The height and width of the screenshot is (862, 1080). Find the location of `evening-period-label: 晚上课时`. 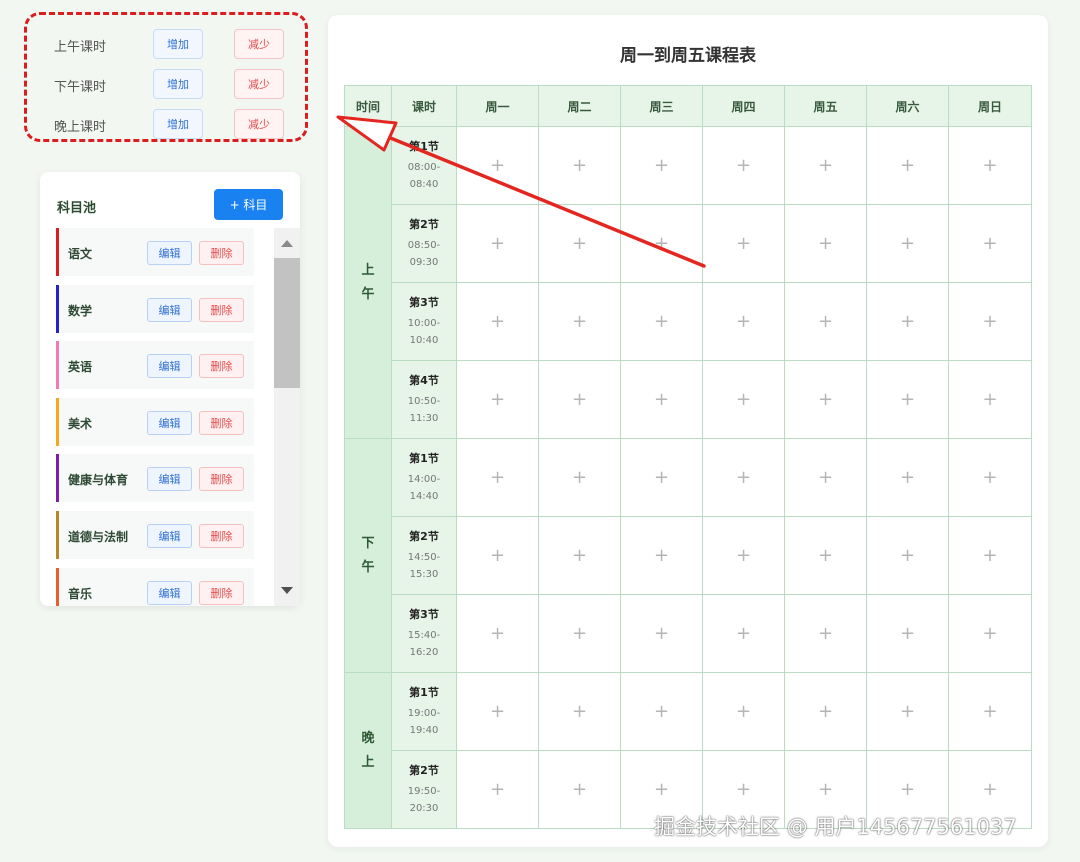

evening-period-label: 晚上课时 is located at coordinates (80, 127).